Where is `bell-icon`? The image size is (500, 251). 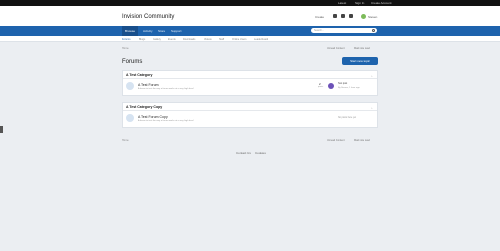
bell-icon is located at coordinates (351, 16).